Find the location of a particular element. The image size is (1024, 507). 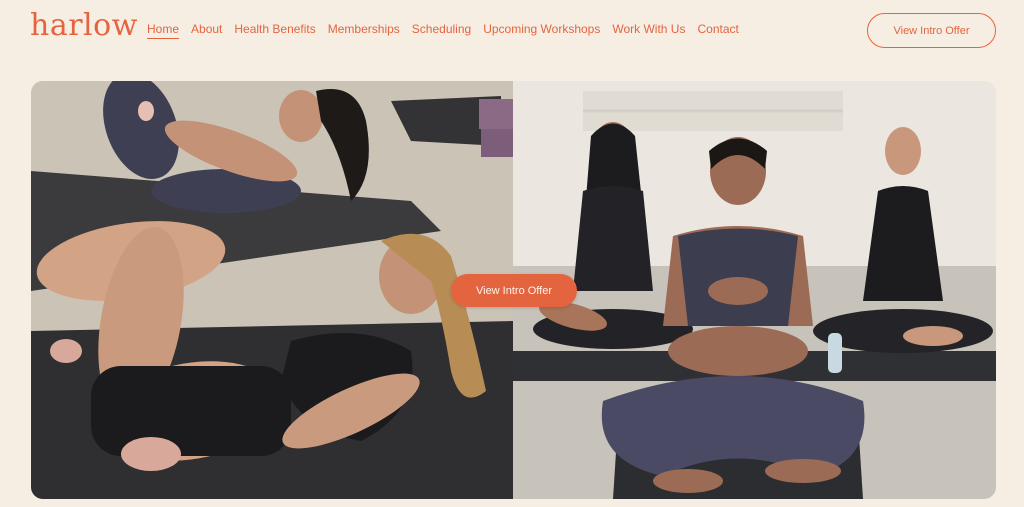

nav-item-upcoming-workshops: Upcoming Workshops is located at coordinates (541, 30).